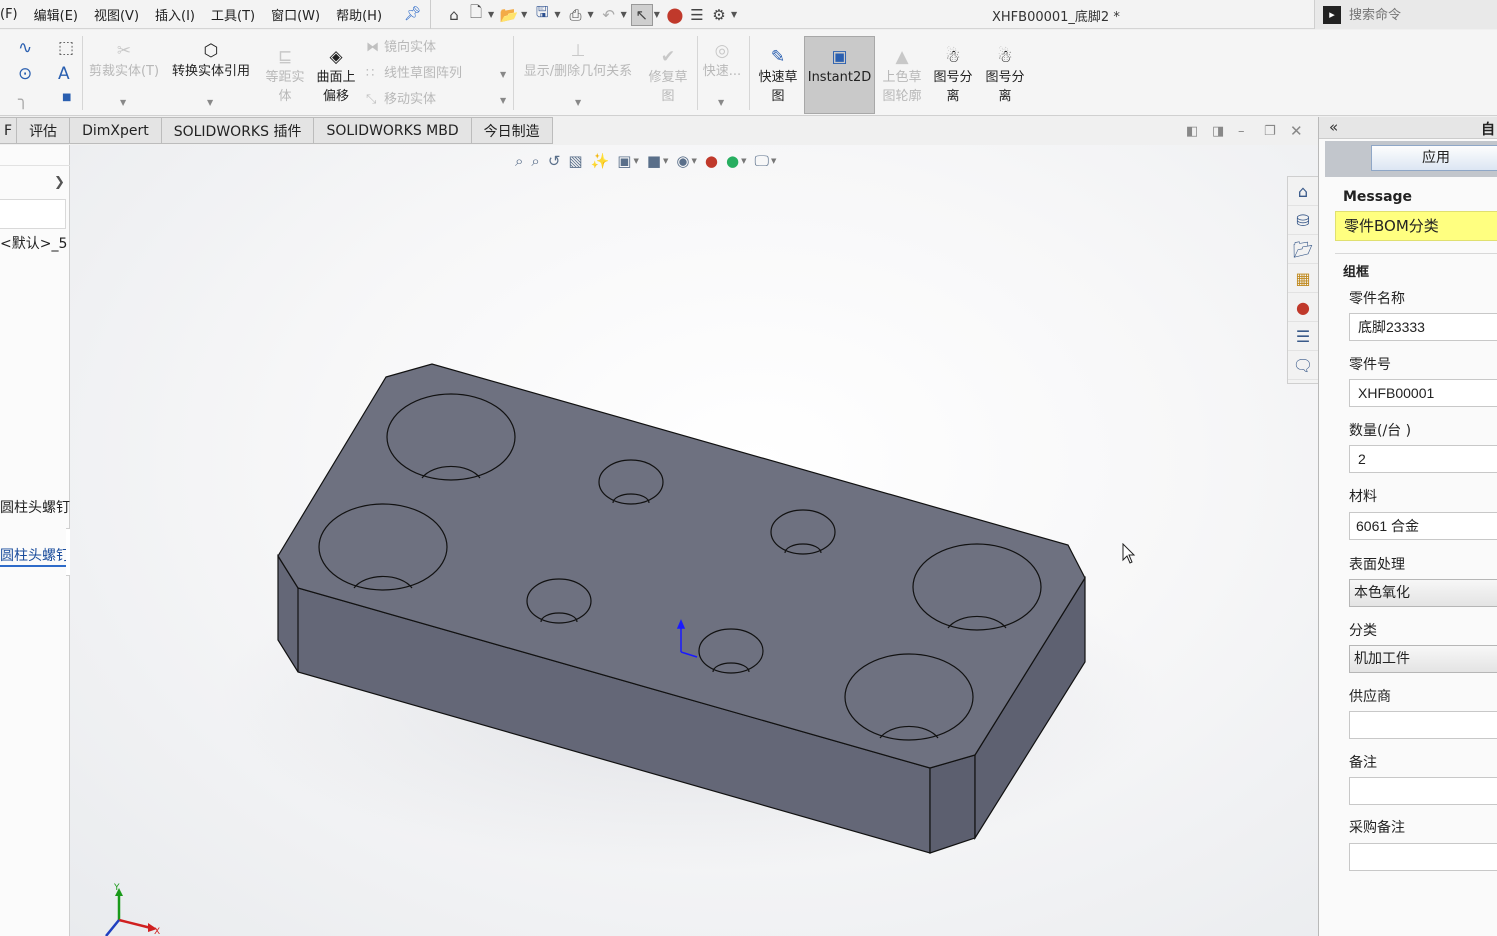  What do you see at coordinates (600, 161) in the screenshot?
I see `dynamic-annotation-icon: ✨` at bounding box center [600, 161].